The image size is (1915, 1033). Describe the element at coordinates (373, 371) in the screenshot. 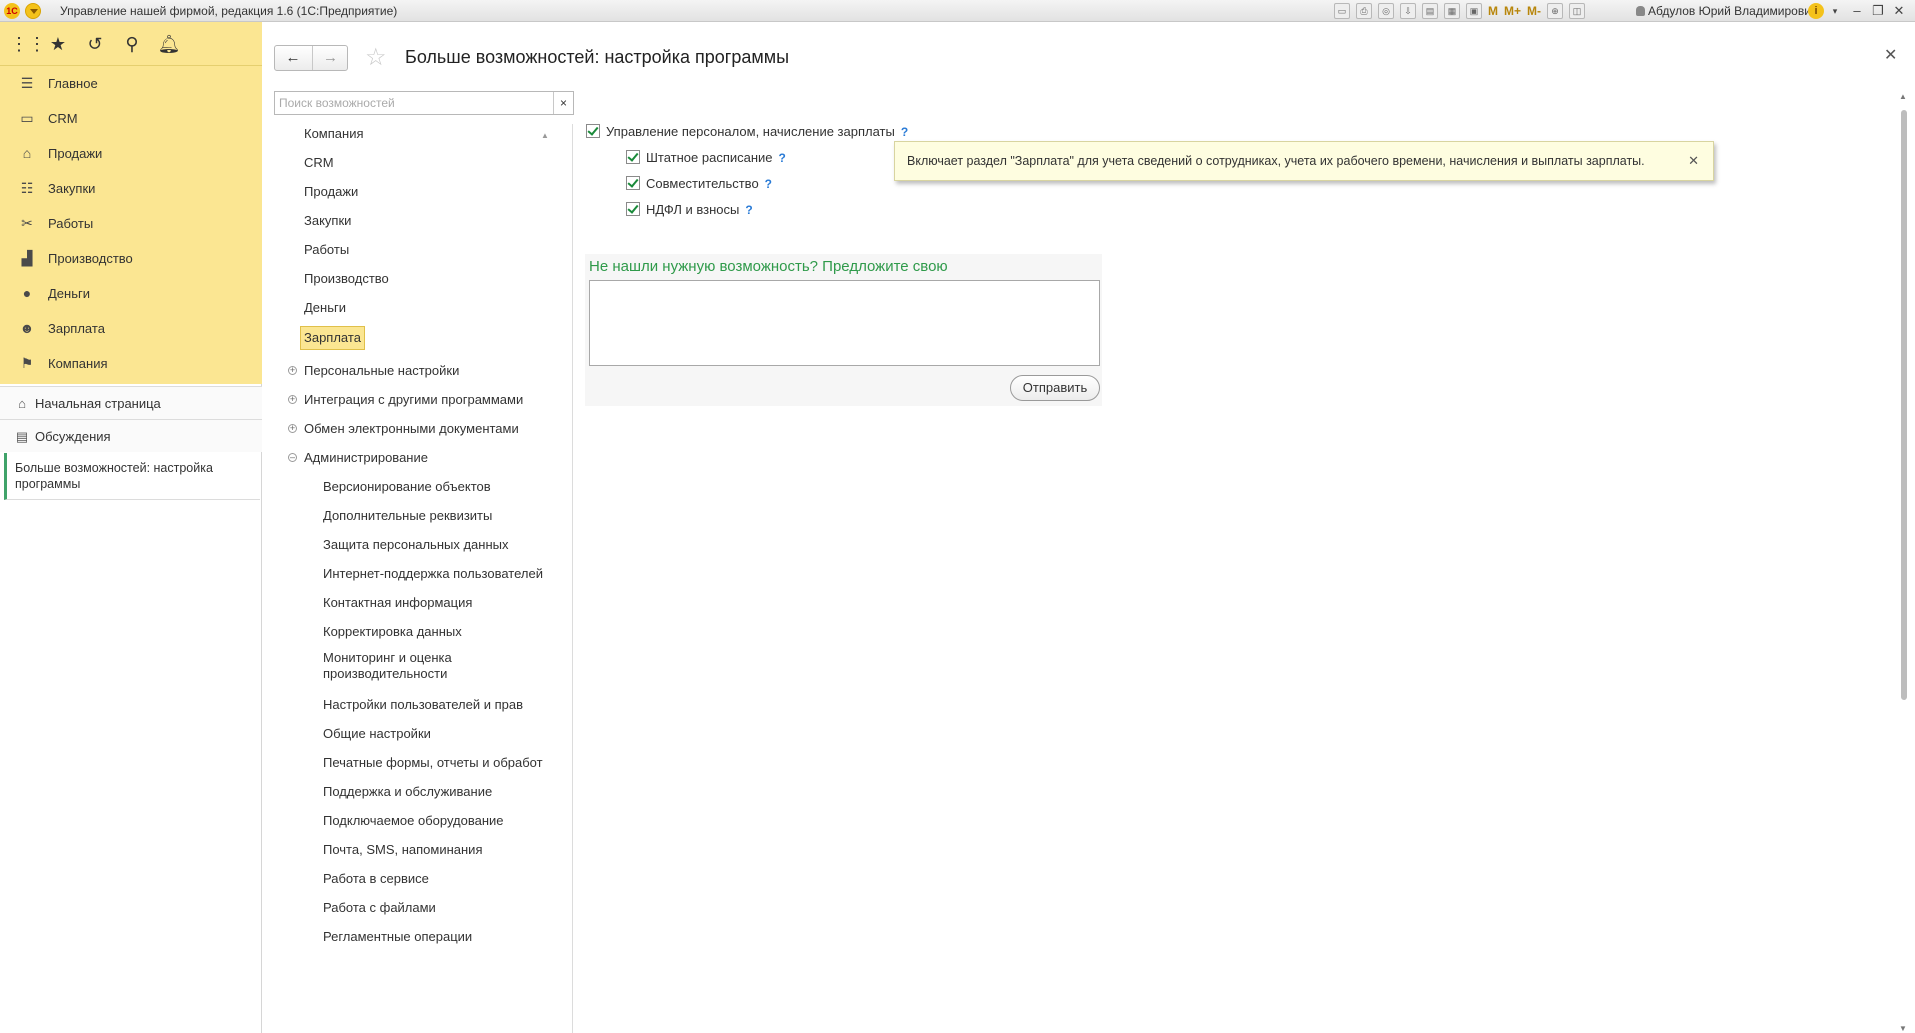

I see `tree-group: + Персональные настройки` at that location.